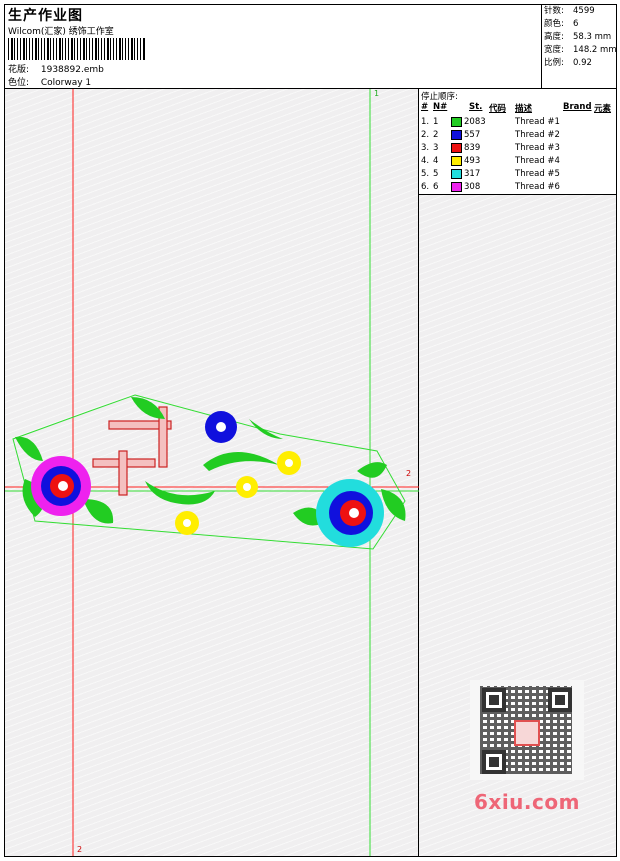 This screenshot has height=861, width=620. I want to click on row-index: 6., so click(425, 187).